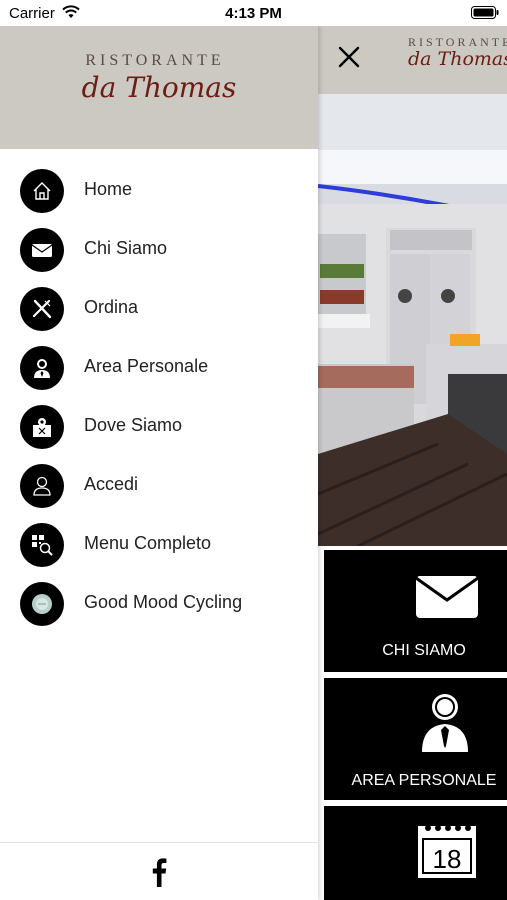  Describe the element at coordinates (42, 545) in the screenshot. I see `qr-search-icon` at that location.